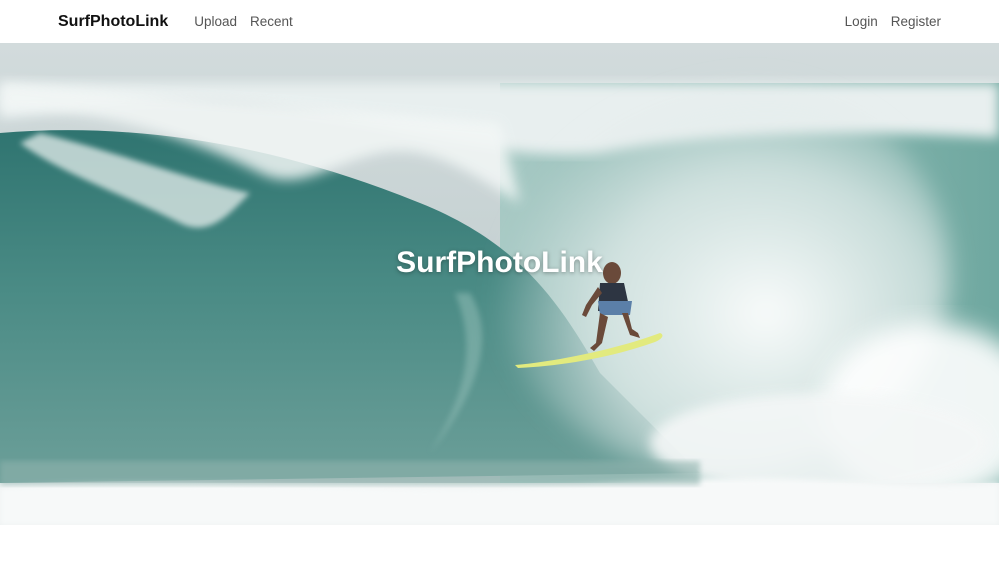  What do you see at coordinates (916, 21) in the screenshot?
I see `nav-link-register: Register` at bounding box center [916, 21].